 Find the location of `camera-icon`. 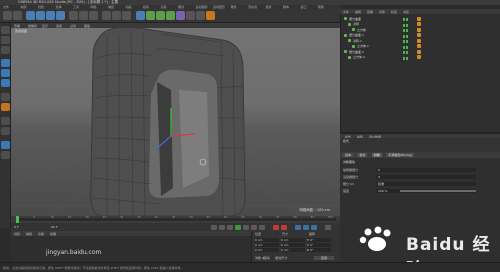

camera-icon is located at coordinates (200, 15).